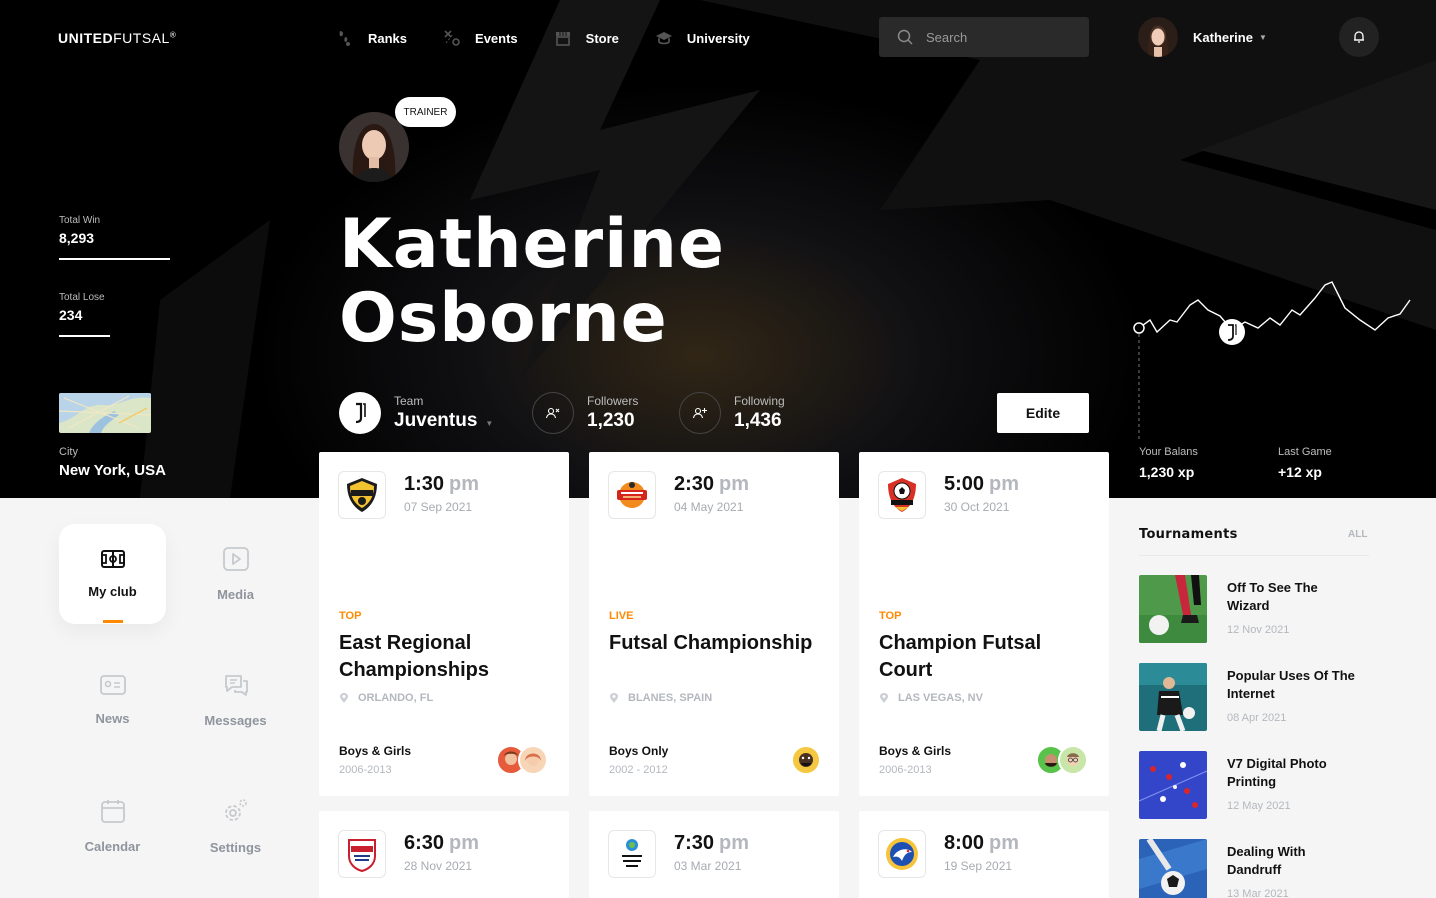 This screenshot has height=898, width=1436. Describe the element at coordinates (84, 314) in the screenshot. I see `total-lose-stat: Total Lose 234` at that location.